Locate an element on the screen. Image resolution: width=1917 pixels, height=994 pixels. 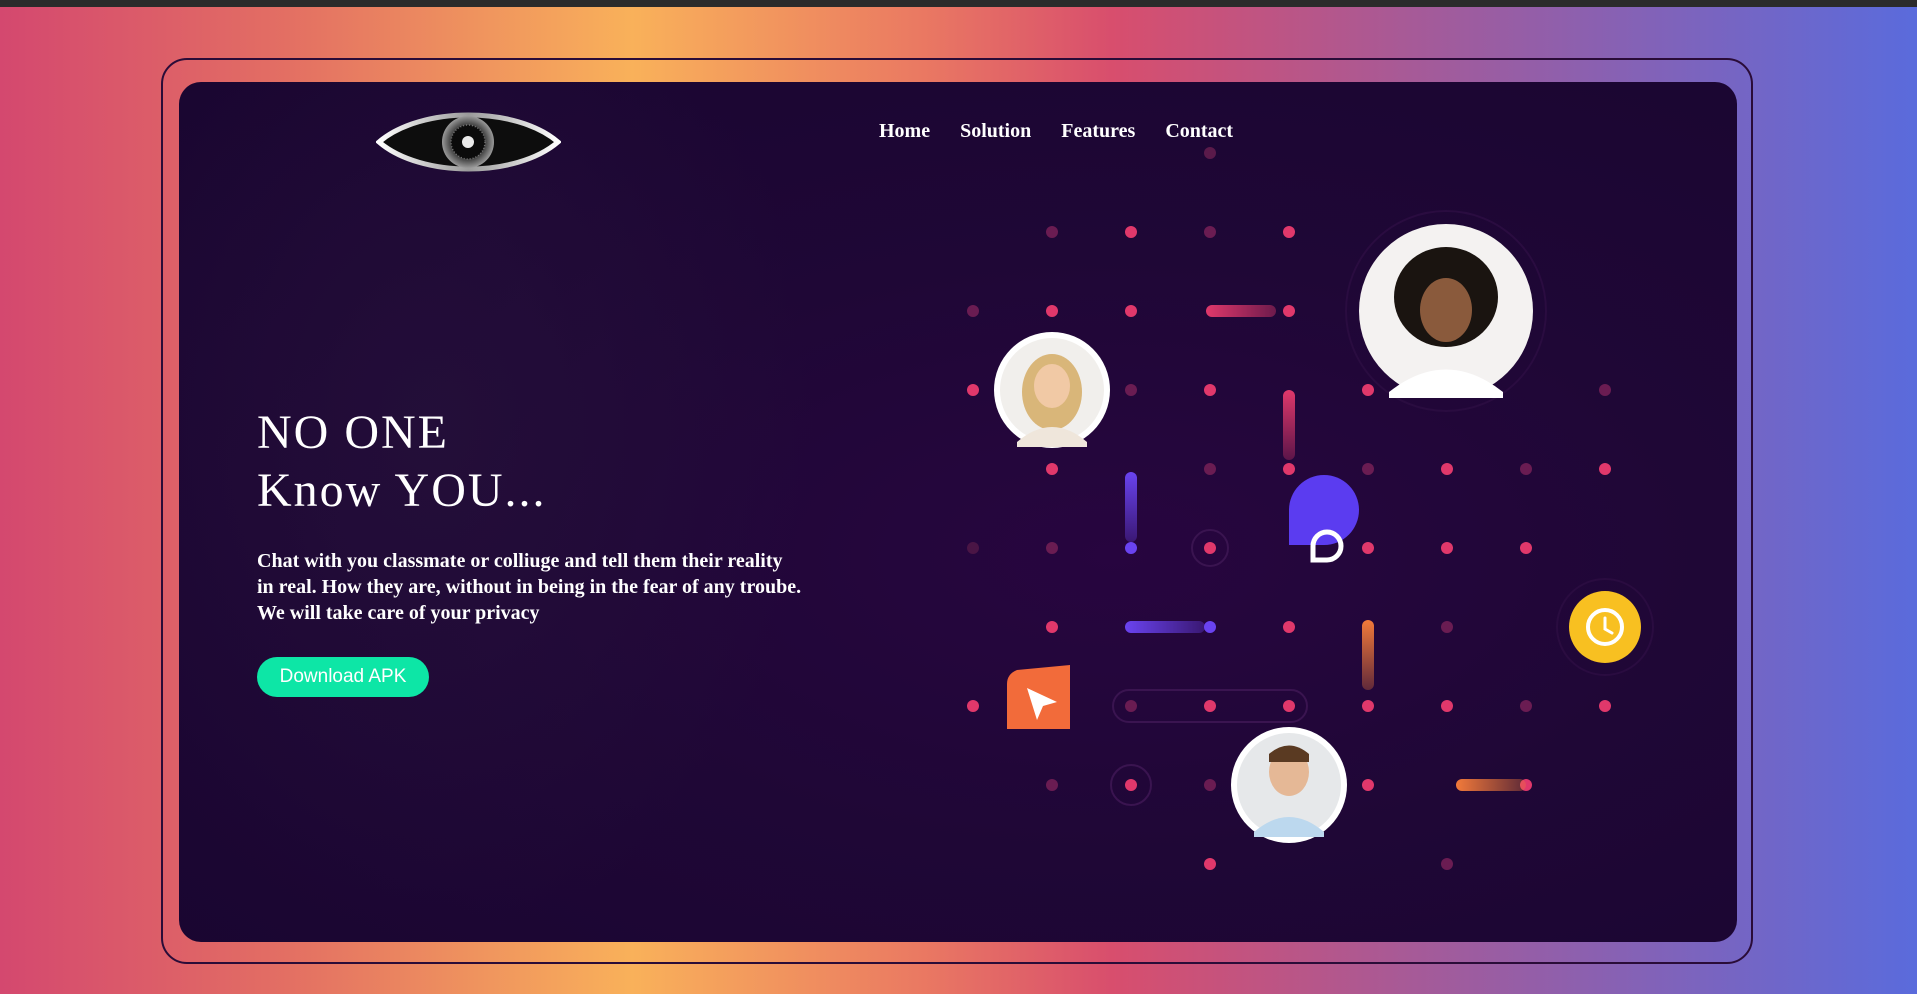
chat-bubble-icon is located at coordinates (1324, 519).